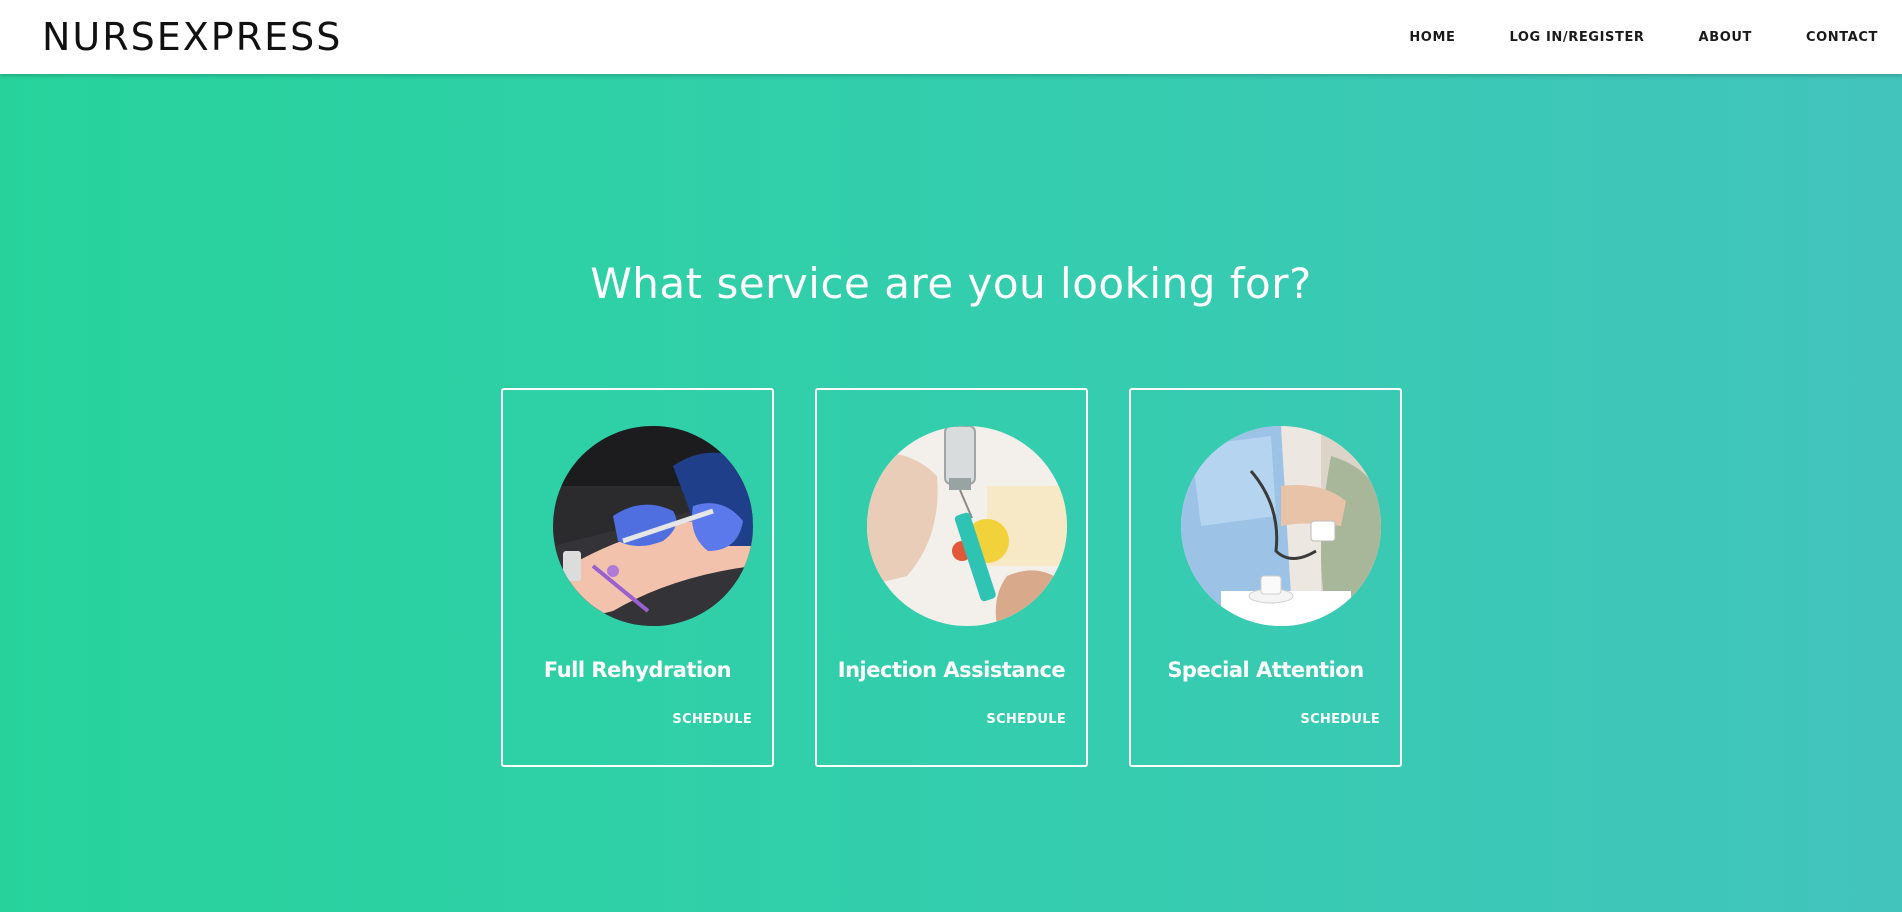  I want to click on service-title: Injection Assistance, so click(951, 670).